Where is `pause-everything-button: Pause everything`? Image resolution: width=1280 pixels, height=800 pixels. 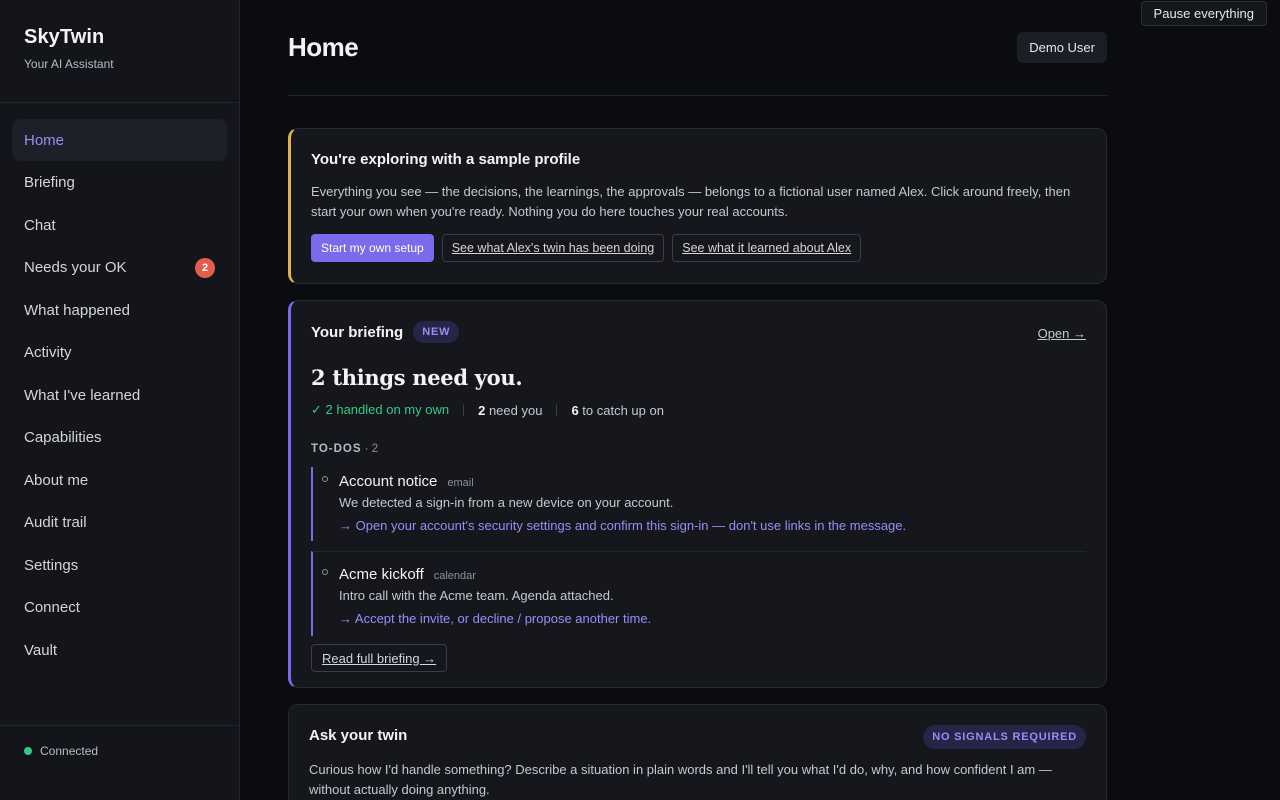
pause-everything-button: Pause everything is located at coordinates (1203, 13).